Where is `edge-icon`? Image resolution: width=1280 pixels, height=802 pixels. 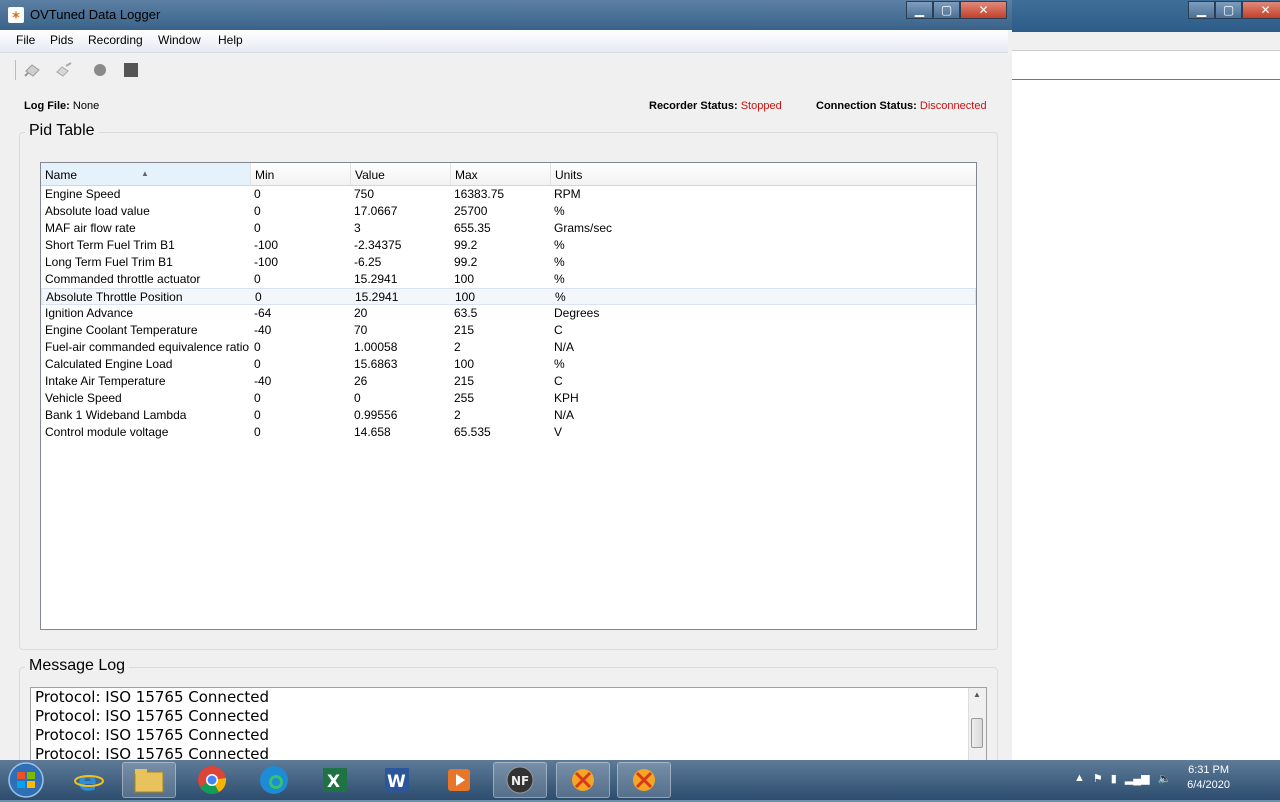 edge-icon is located at coordinates (274, 780).